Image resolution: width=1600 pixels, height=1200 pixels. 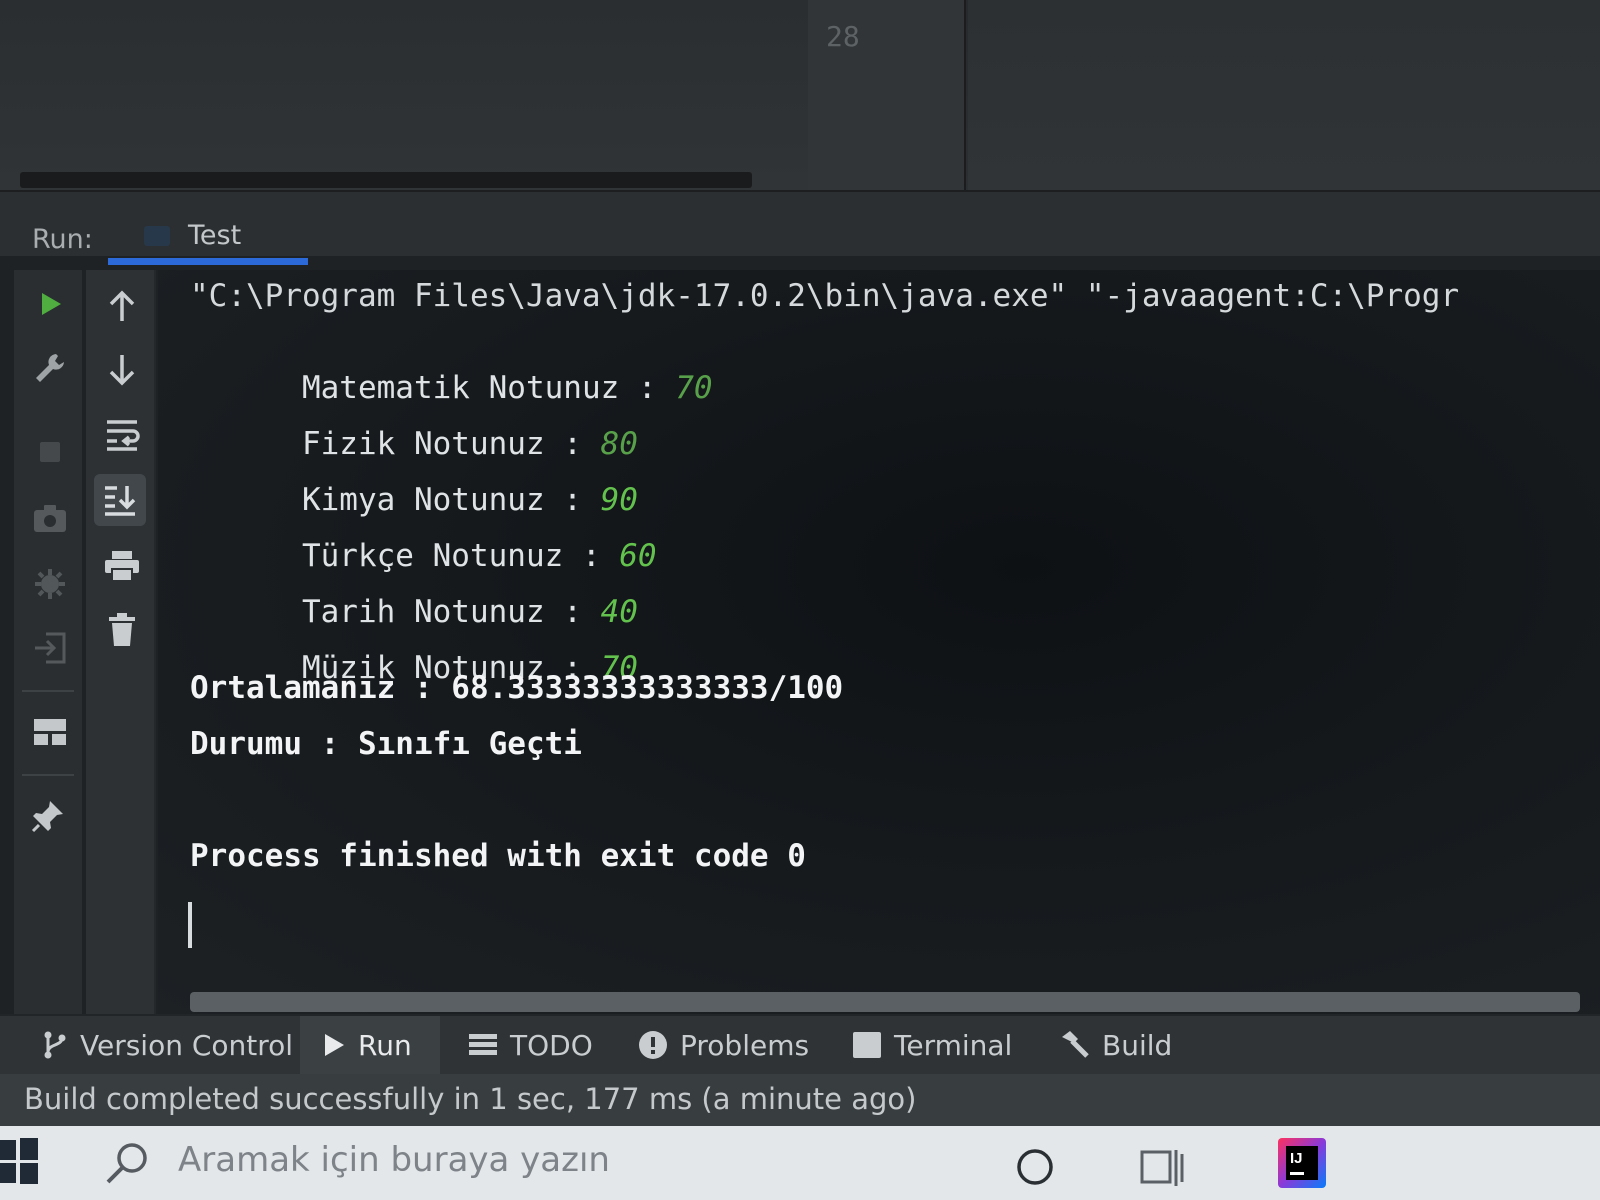 I want to click on tool-label: TODO, so click(x=551, y=1045).